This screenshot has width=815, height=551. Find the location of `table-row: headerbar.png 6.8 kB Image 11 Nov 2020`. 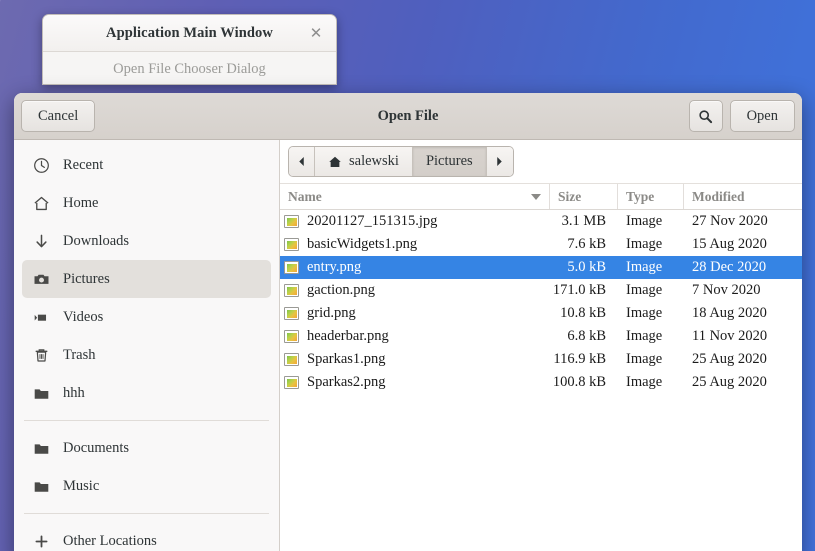

table-row: headerbar.png 6.8 kB Image 11 Nov 2020 is located at coordinates (541, 336).